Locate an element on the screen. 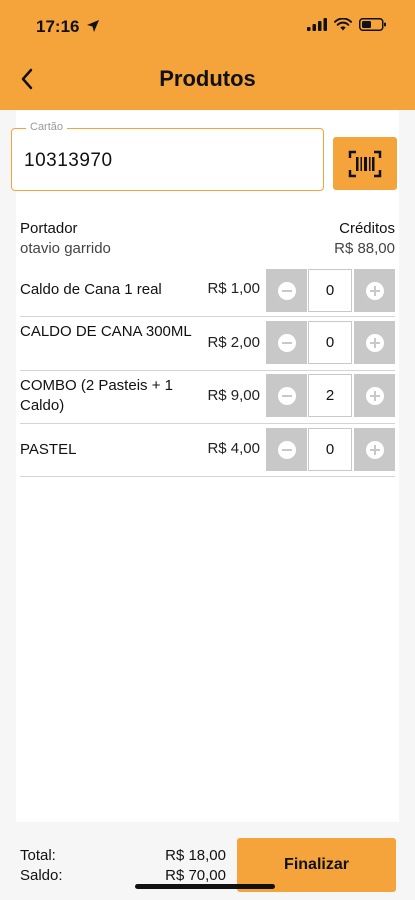 The height and width of the screenshot is (900, 415). status-bar: 17:16 is located at coordinates (207, 27).